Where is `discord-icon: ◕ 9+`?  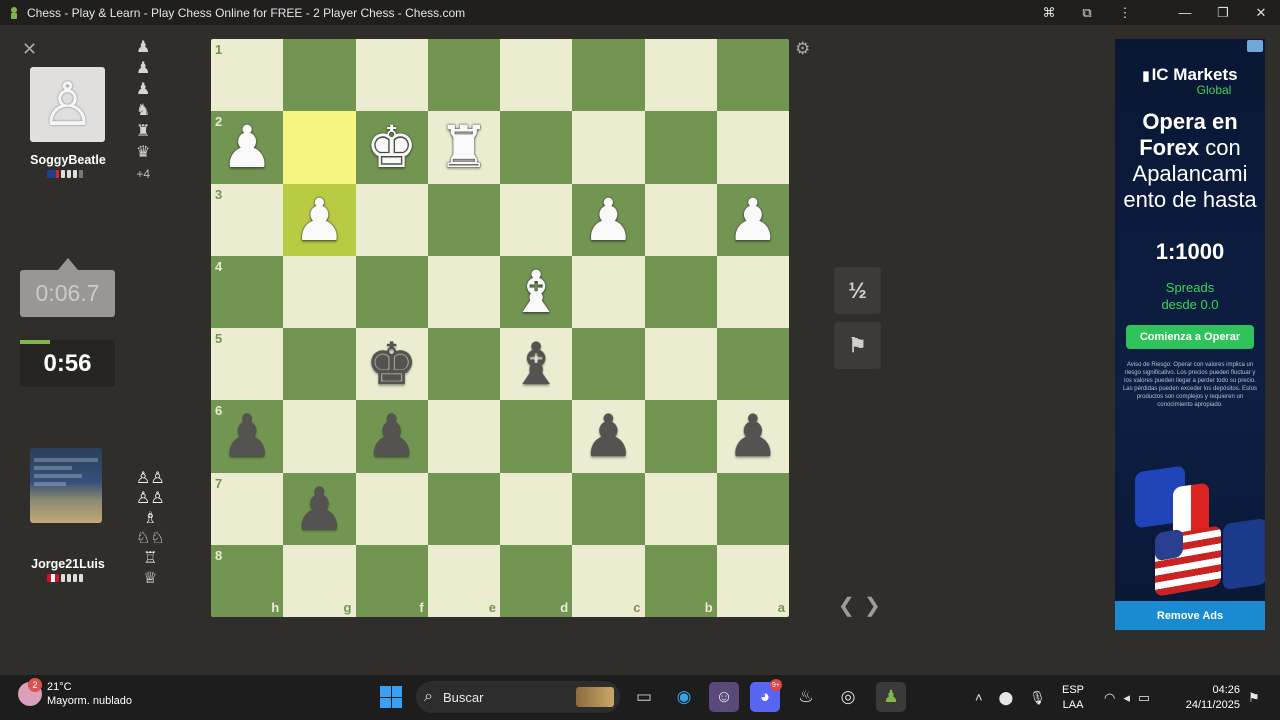 discord-icon: ◕ 9+ is located at coordinates (766, 695).